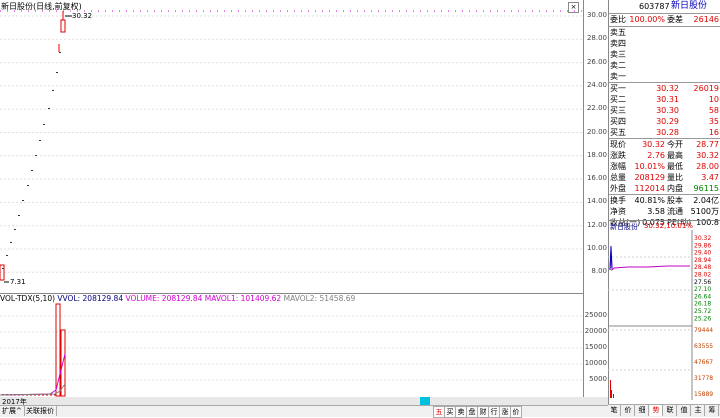 This screenshot has height=418, width=720. Describe the element at coordinates (40, 411) in the screenshot. I see `tab-related-quote: 关联报价` at that location.